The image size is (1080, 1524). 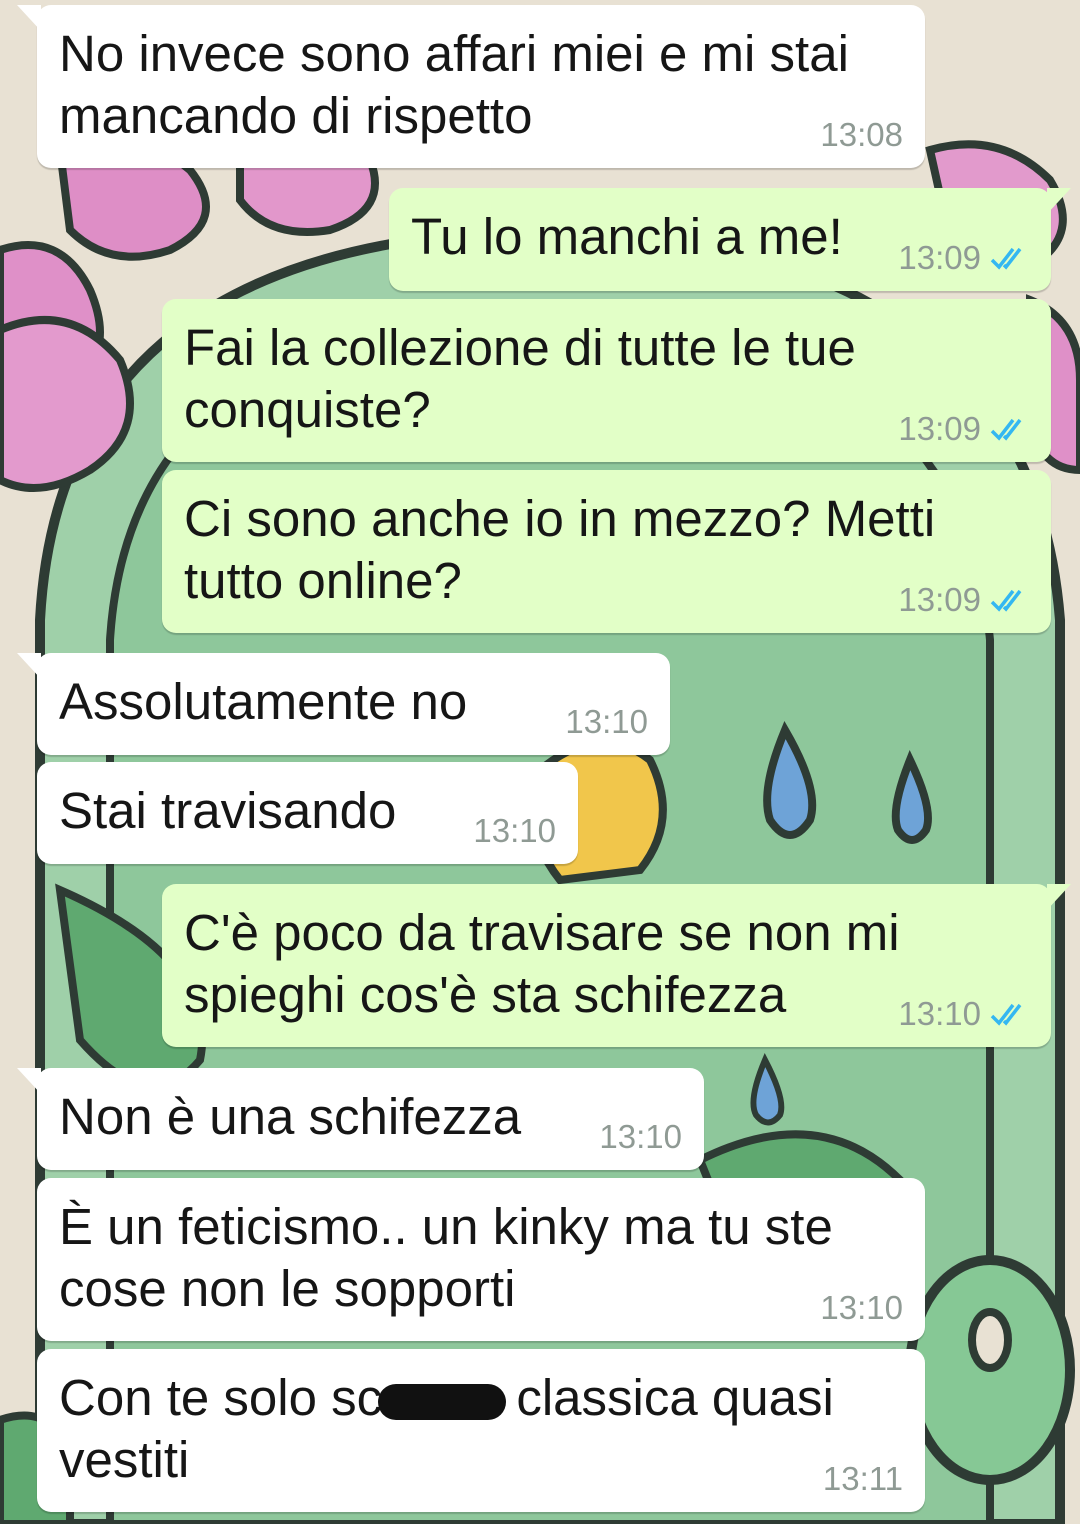 What do you see at coordinates (442, 1401) in the screenshot?
I see `redaction-bar` at bounding box center [442, 1401].